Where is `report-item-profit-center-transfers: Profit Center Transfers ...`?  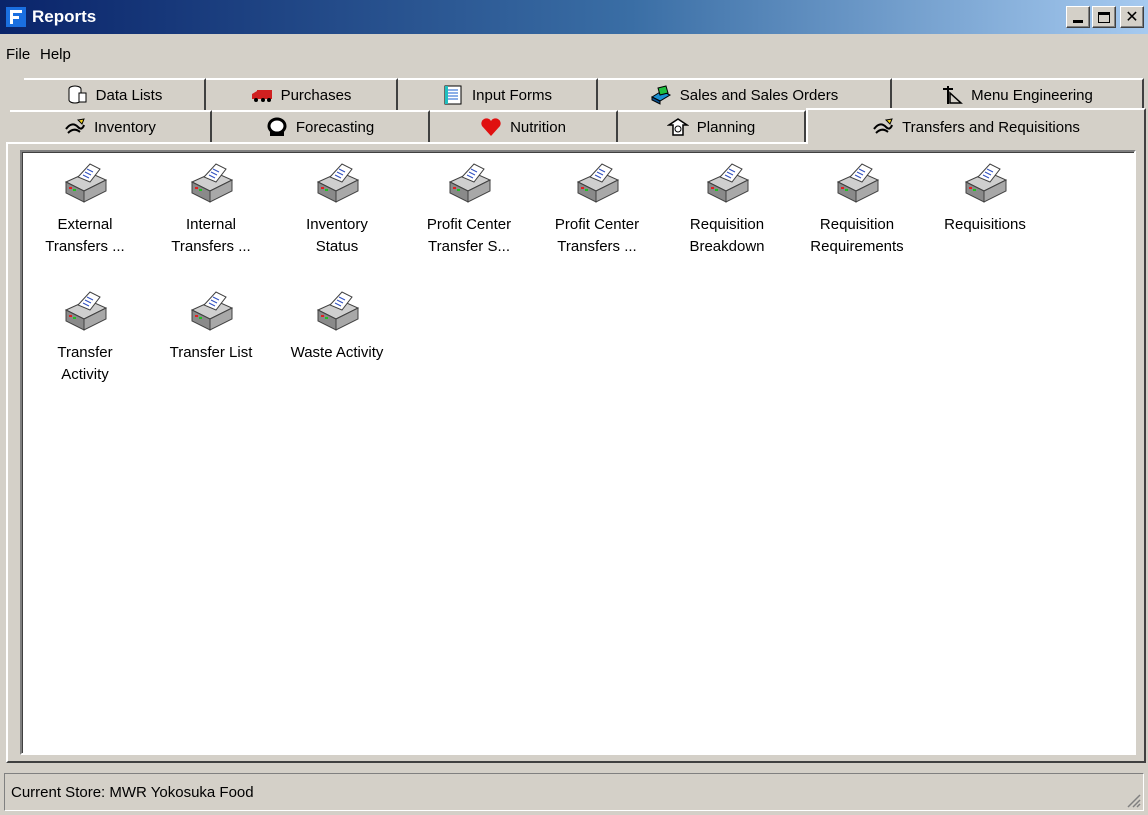
report-item-profit-center-transfers: Profit Center Transfers ... is located at coordinates (597, 209).